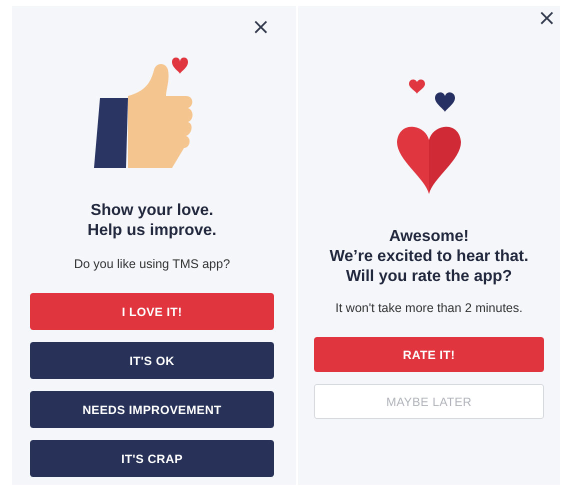 This screenshot has height=486, width=573. What do you see at coordinates (152, 221) in the screenshot?
I see `dialog-title: Show your love. Help us improve.` at bounding box center [152, 221].